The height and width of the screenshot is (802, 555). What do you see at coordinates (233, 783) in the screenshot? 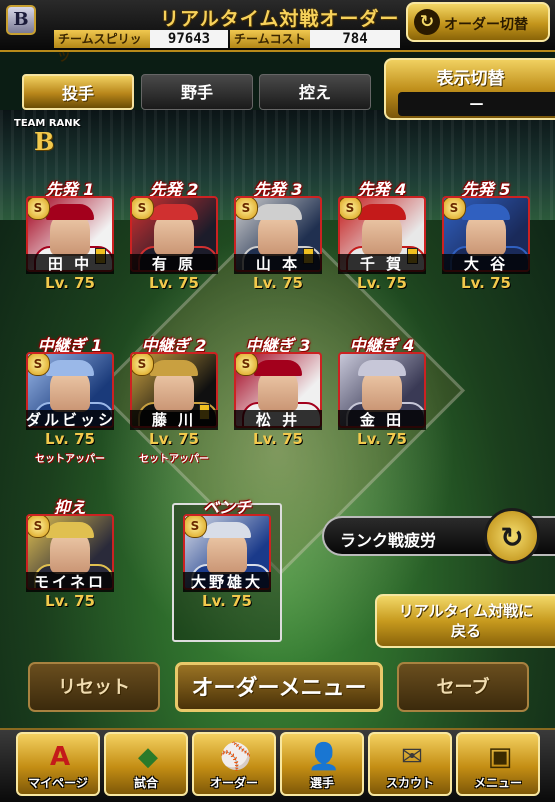
I see `nav-order-label: オーダー` at bounding box center [233, 783].